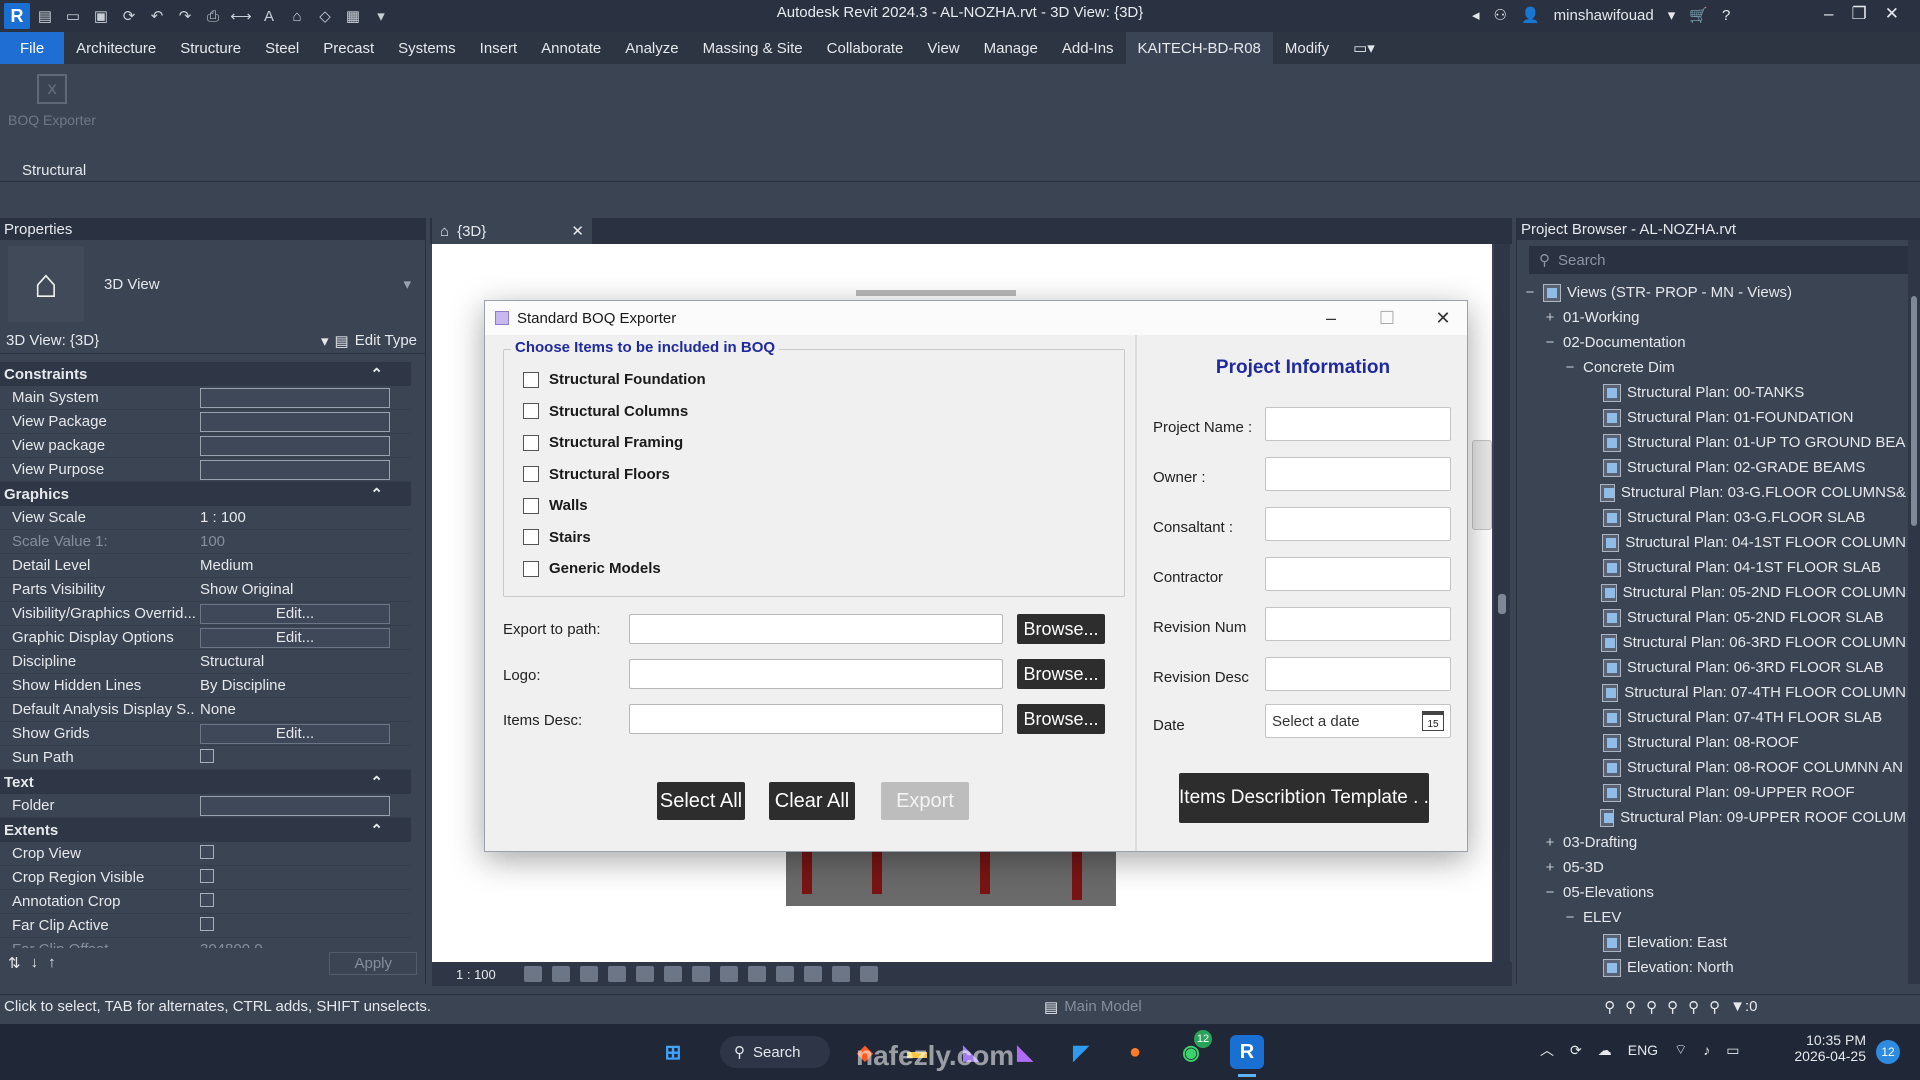 The height and width of the screenshot is (1080, 1920). I want to click on windows-icon: ▦, so click(353, 16).